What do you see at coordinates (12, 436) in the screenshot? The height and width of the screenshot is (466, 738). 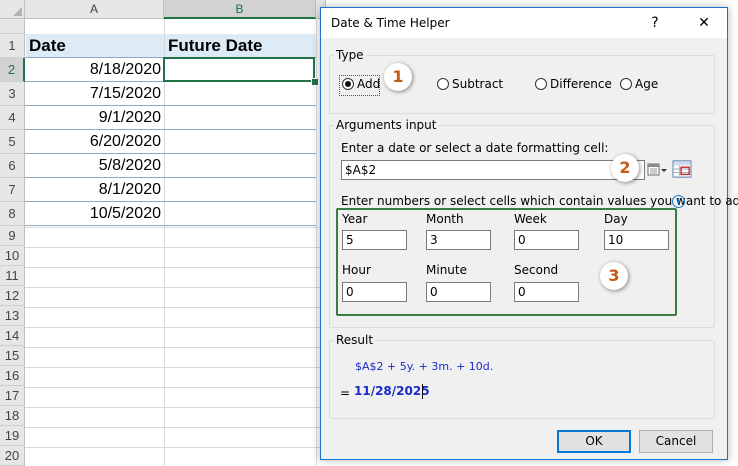 I see `row-header-19: 19` at bounding box center [12, 436].